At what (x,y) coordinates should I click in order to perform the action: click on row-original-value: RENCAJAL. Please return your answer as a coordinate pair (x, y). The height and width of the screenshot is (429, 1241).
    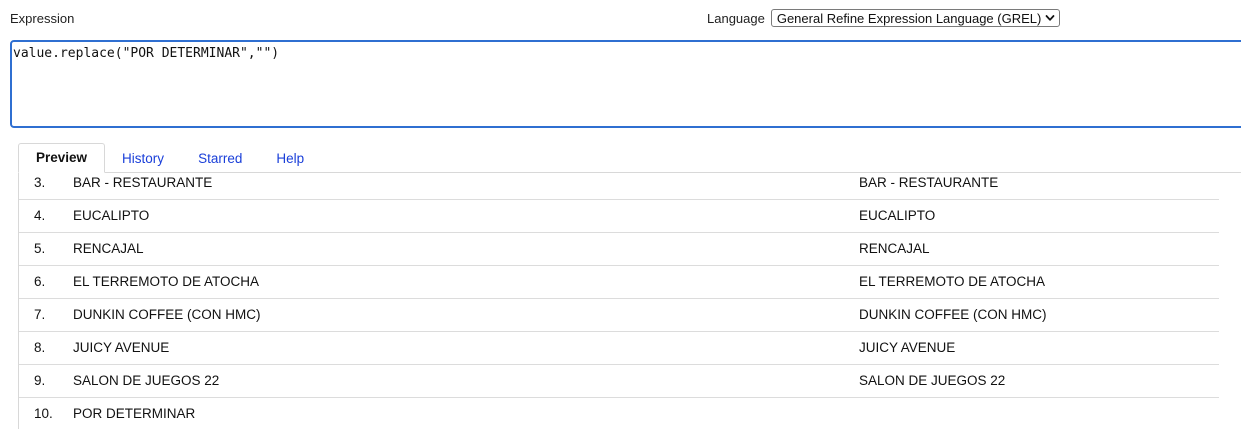
    Looking at the image, I should click on (108, 248).